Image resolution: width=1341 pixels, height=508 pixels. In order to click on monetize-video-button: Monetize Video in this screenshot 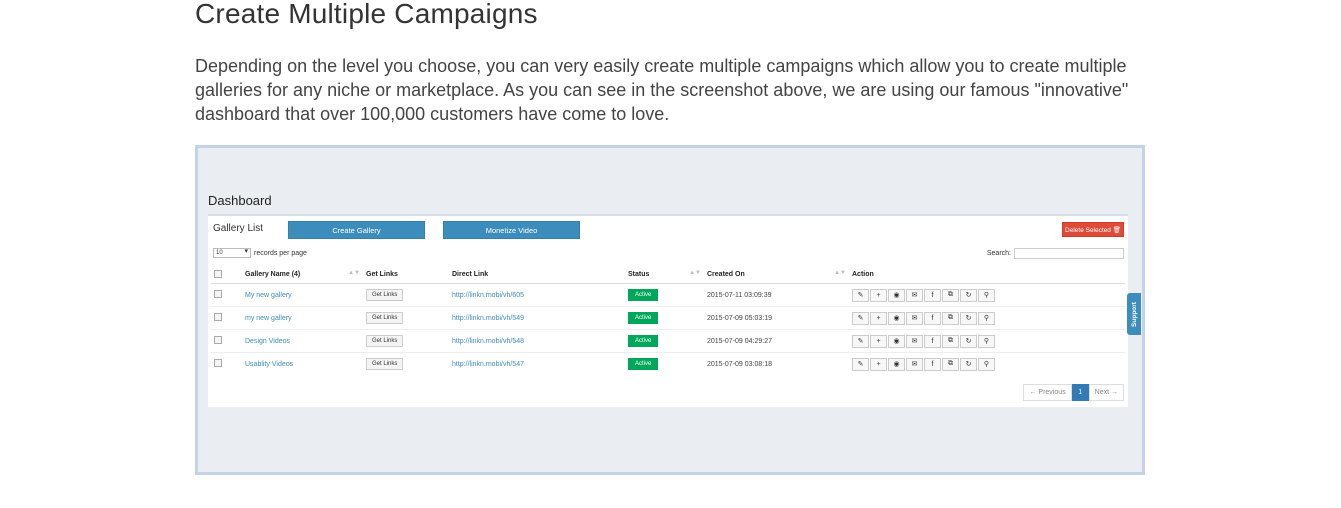, I will do `click(511, 230)`.